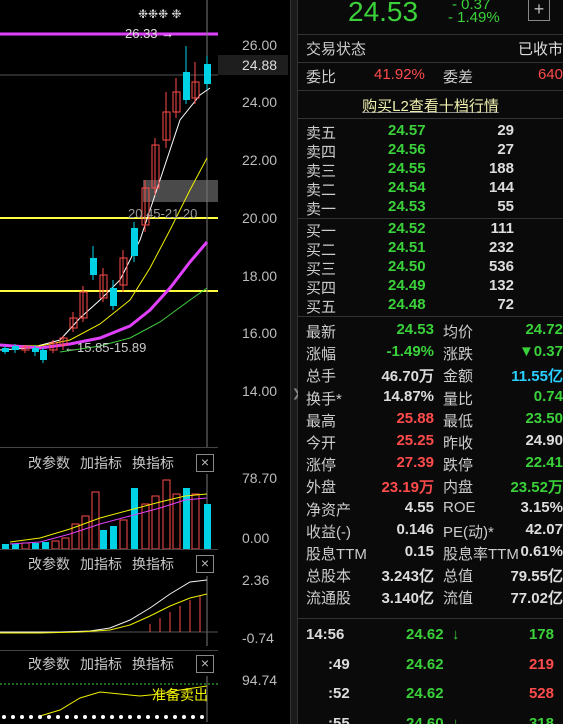  Describe the element at coordinates (481, 554) in the screenshot. I see `stat-label: 股息率TTM` at that location.